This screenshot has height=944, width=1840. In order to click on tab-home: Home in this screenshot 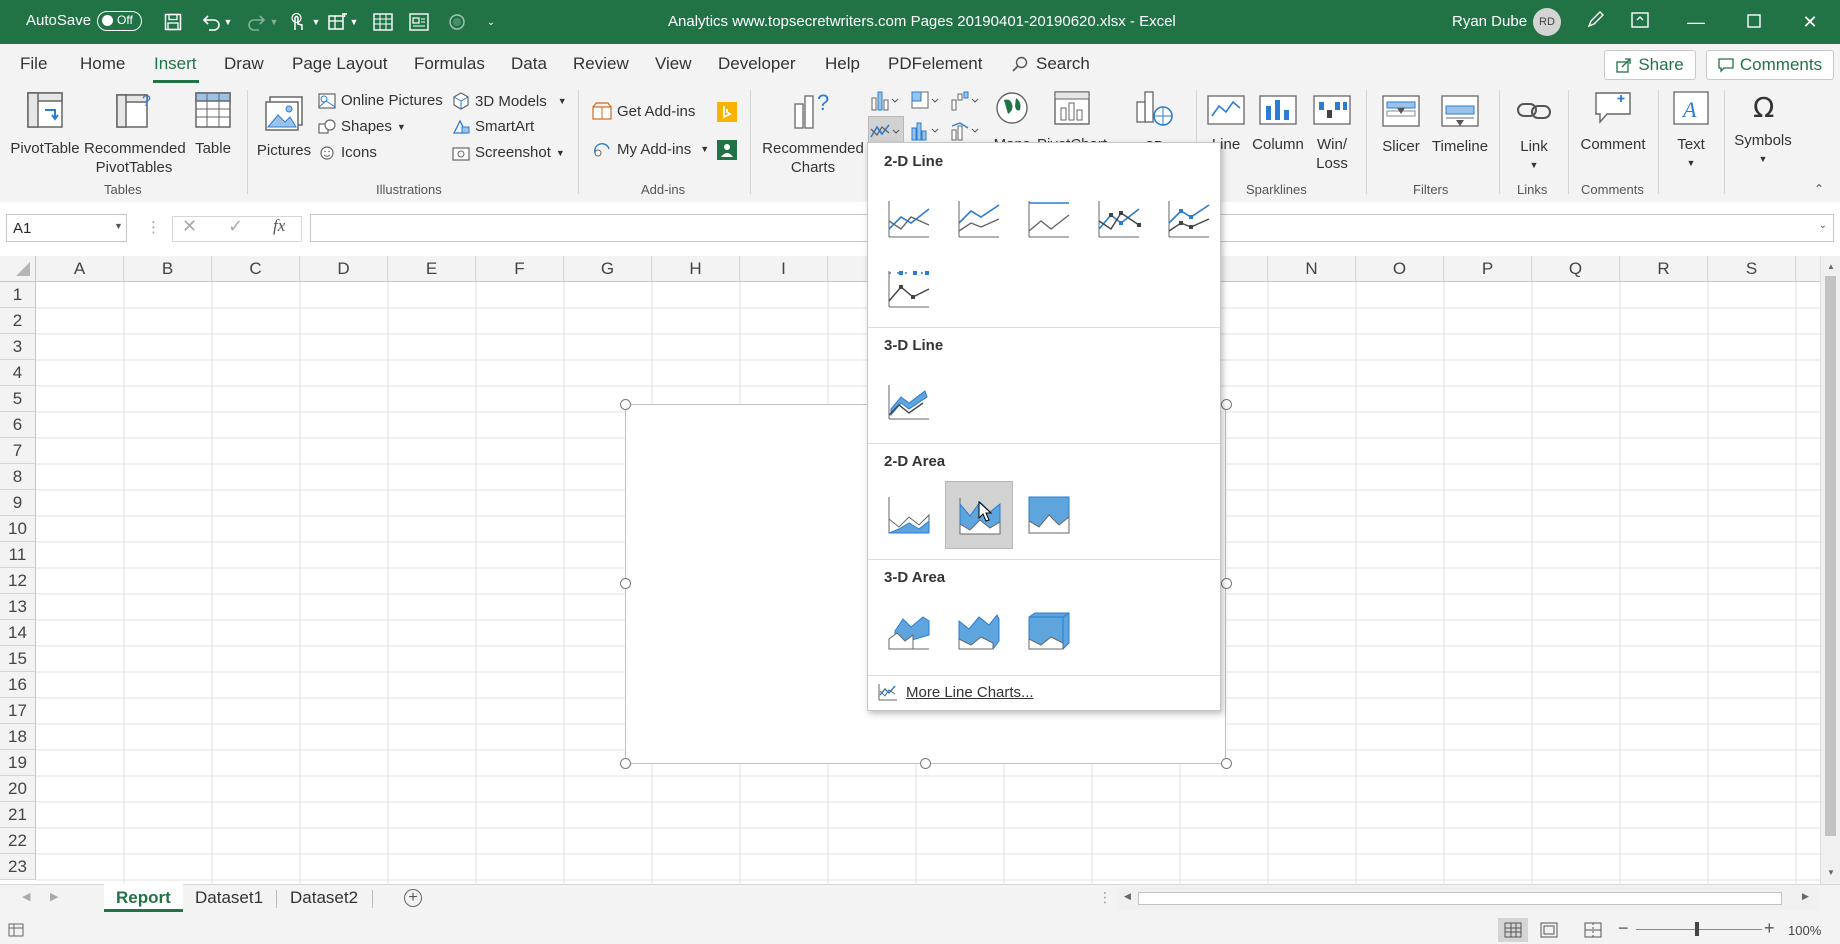, I will do `click(102, 64)`.